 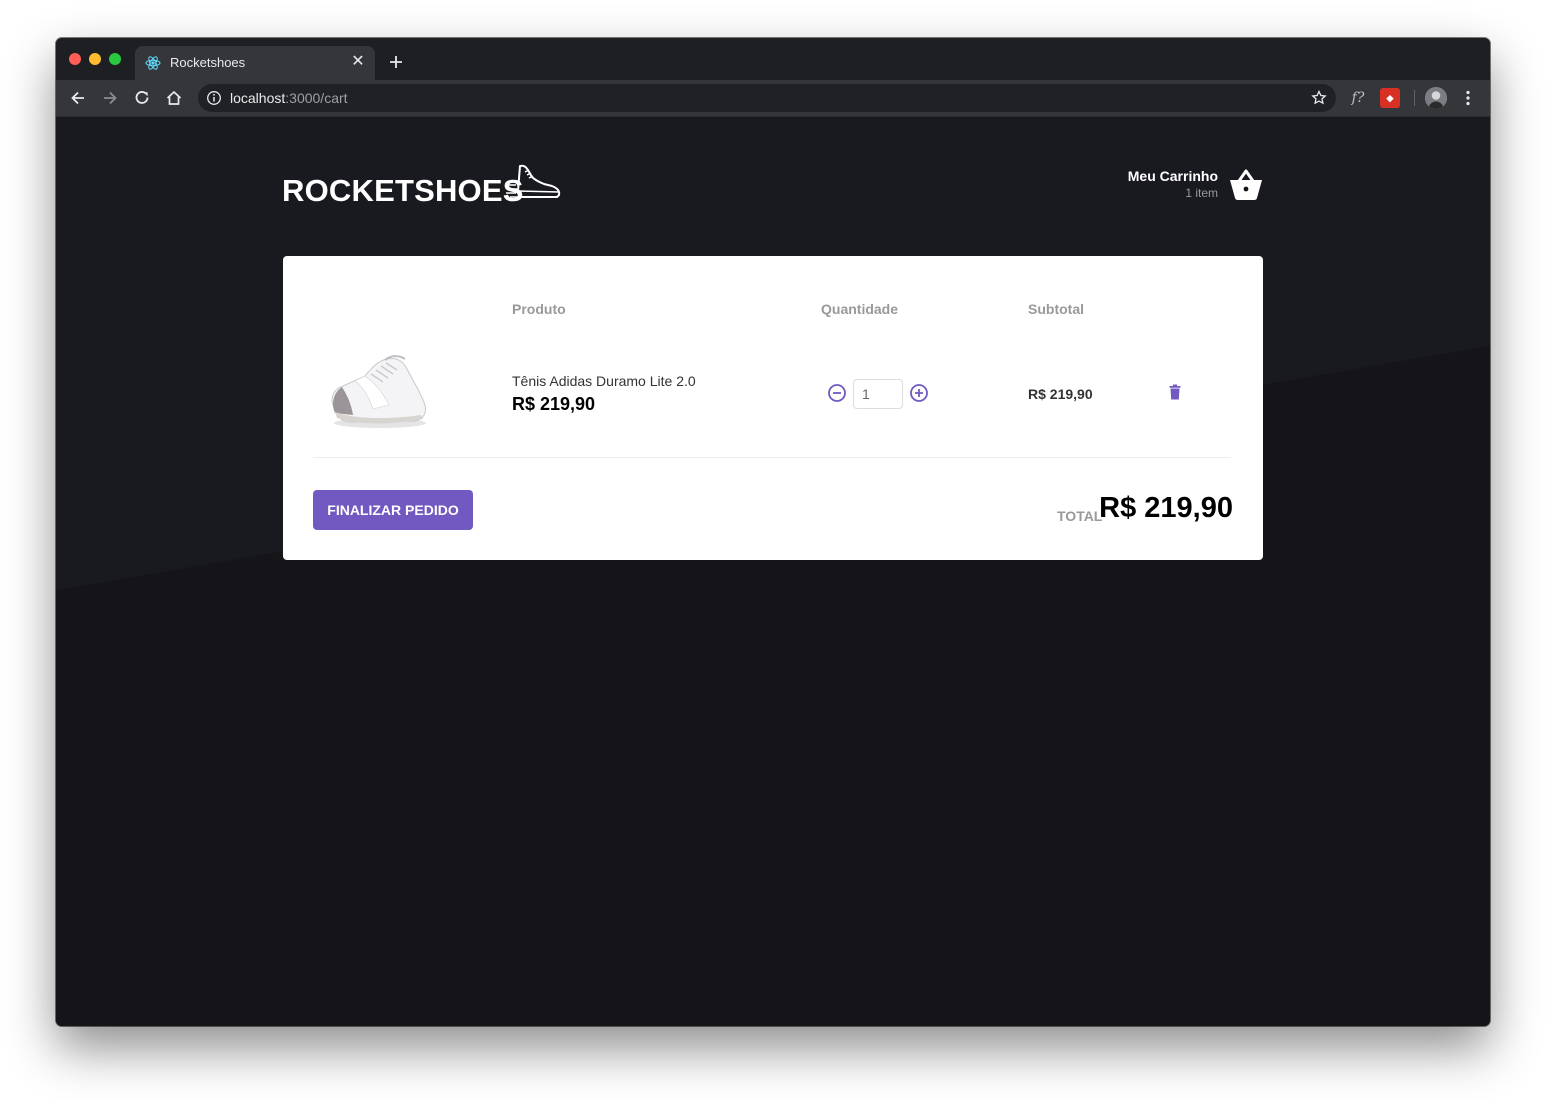 What do you see at coordinates (1080, 516) in the screenshot?
I see `total-label: TOTAL` at bounding box center [1080, 516].